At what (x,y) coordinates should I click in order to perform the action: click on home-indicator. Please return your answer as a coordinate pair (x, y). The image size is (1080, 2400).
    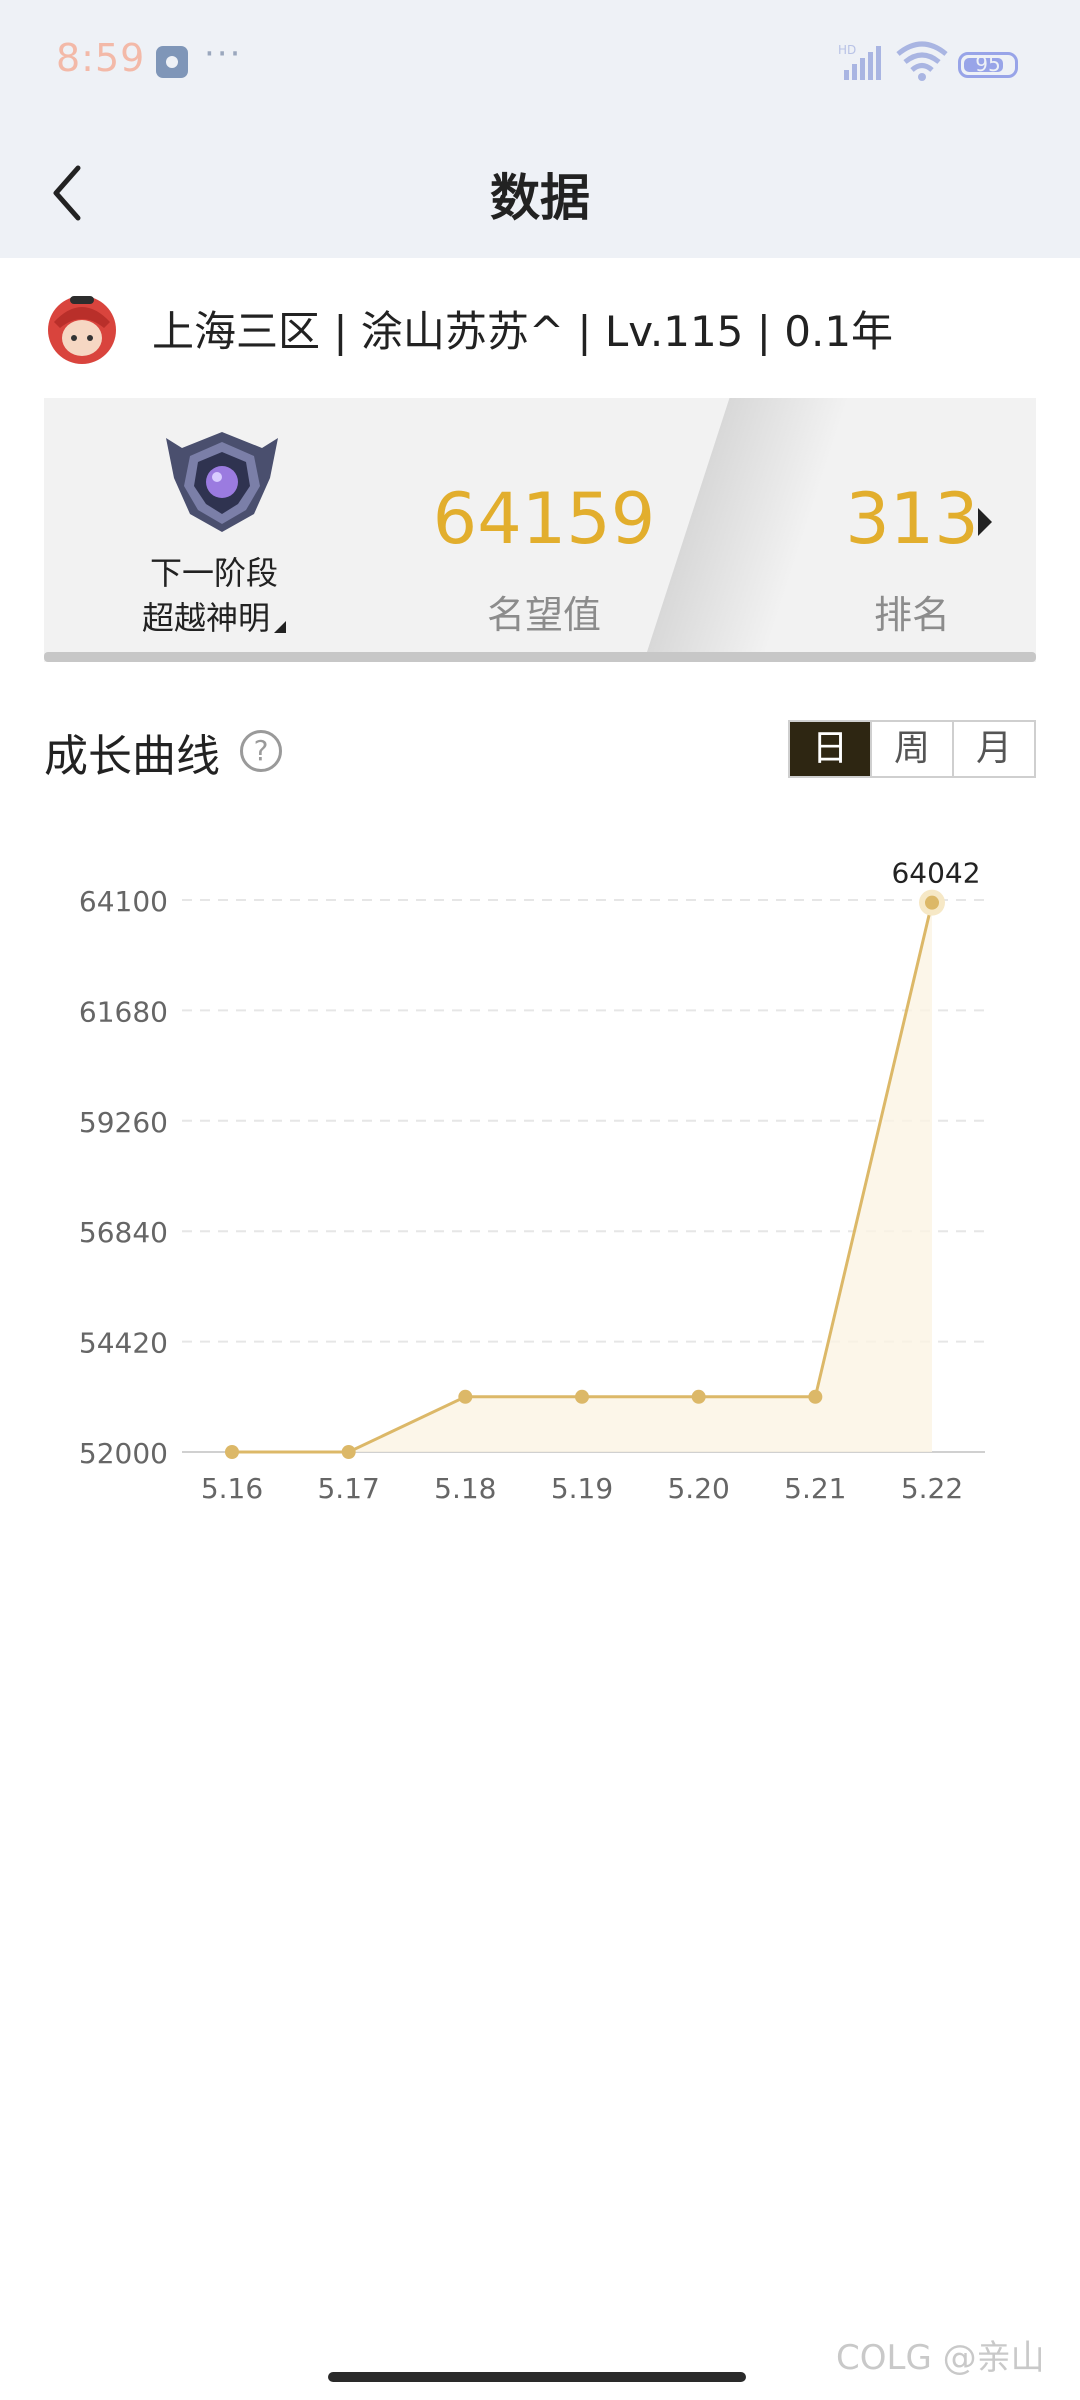
    Looking at the image, I should click on (537, 2377).